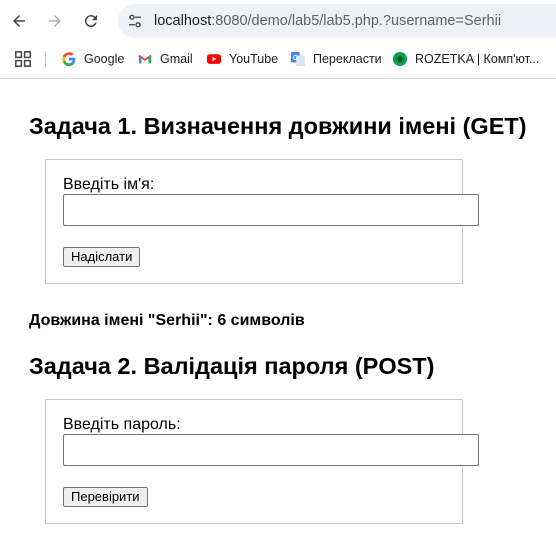 This screenshot has width=556, height=542. What do you see at coordinates (69, 59) in the screenshot?
I see `google-icon` at bounding box center [69, 59].